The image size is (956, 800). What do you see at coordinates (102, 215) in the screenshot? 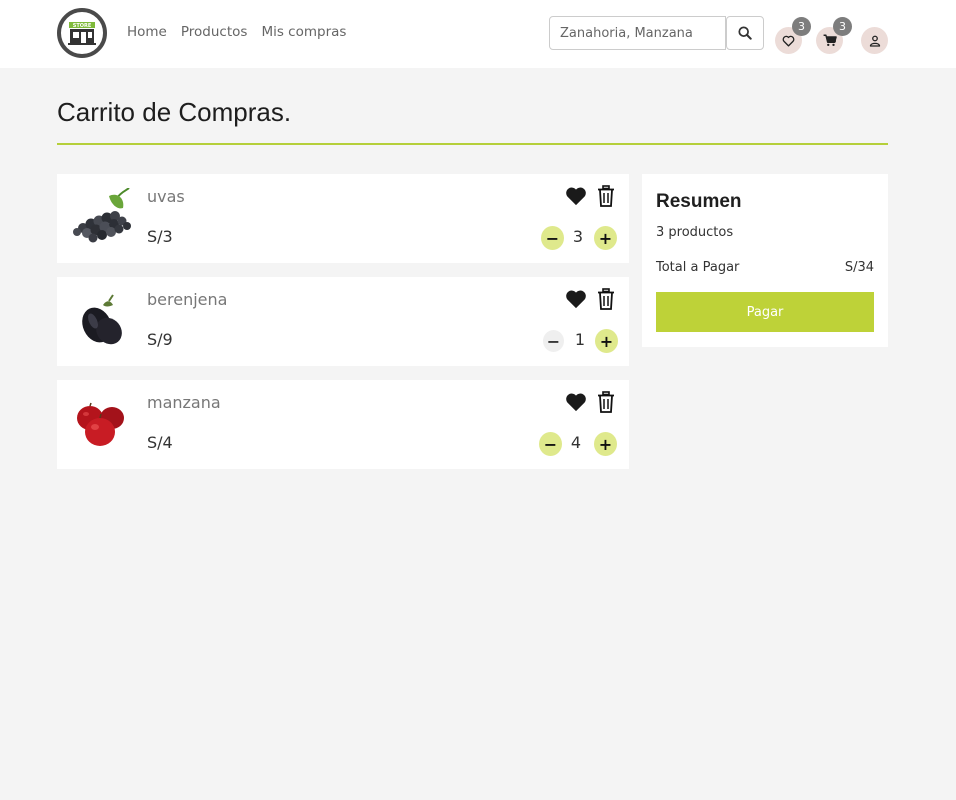
I see `grapes-image` at bounding box center [102, 215].